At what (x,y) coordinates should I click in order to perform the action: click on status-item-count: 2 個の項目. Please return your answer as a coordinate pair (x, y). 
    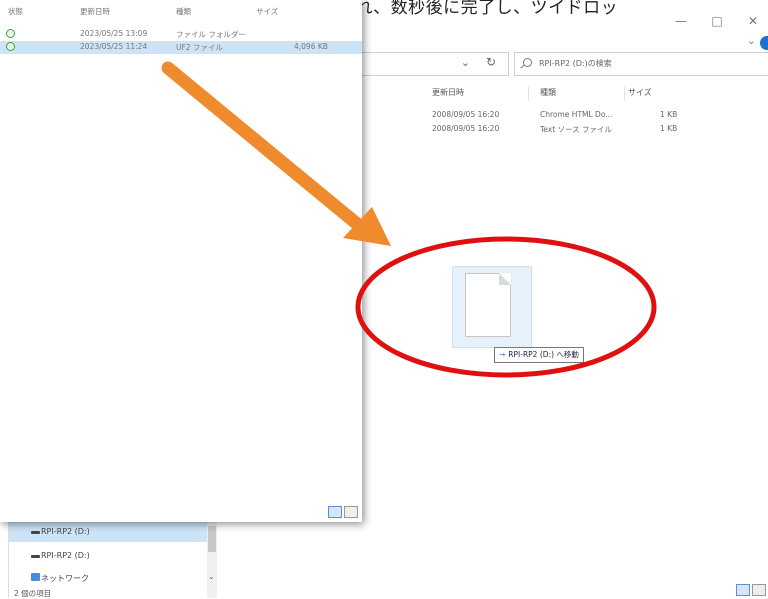
    Looking at the image, I should click on (33, 593).